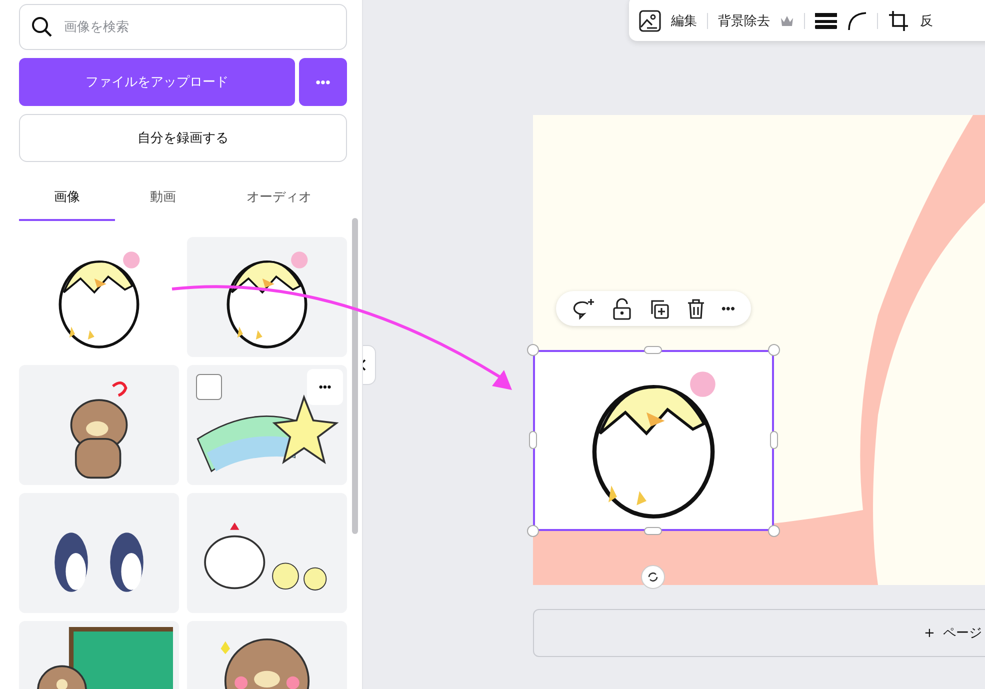  I want to click on upload-button: ファイルをアップロード, so click(157, 82).